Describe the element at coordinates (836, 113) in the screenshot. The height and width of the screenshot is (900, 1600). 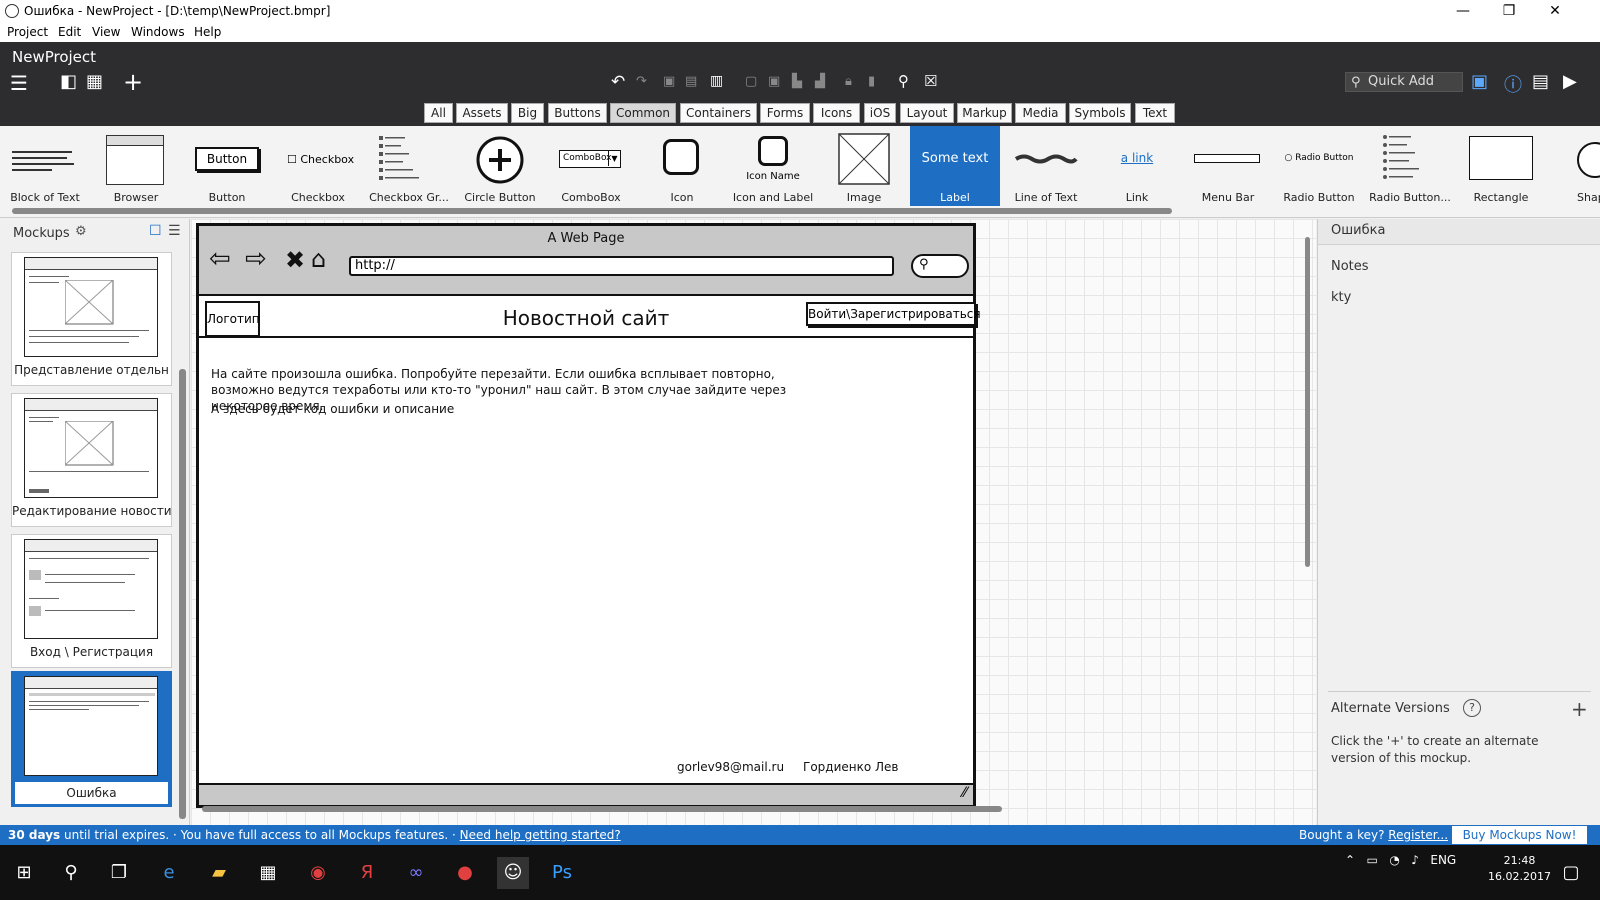
I see `tab-icons: Icons` at that location.